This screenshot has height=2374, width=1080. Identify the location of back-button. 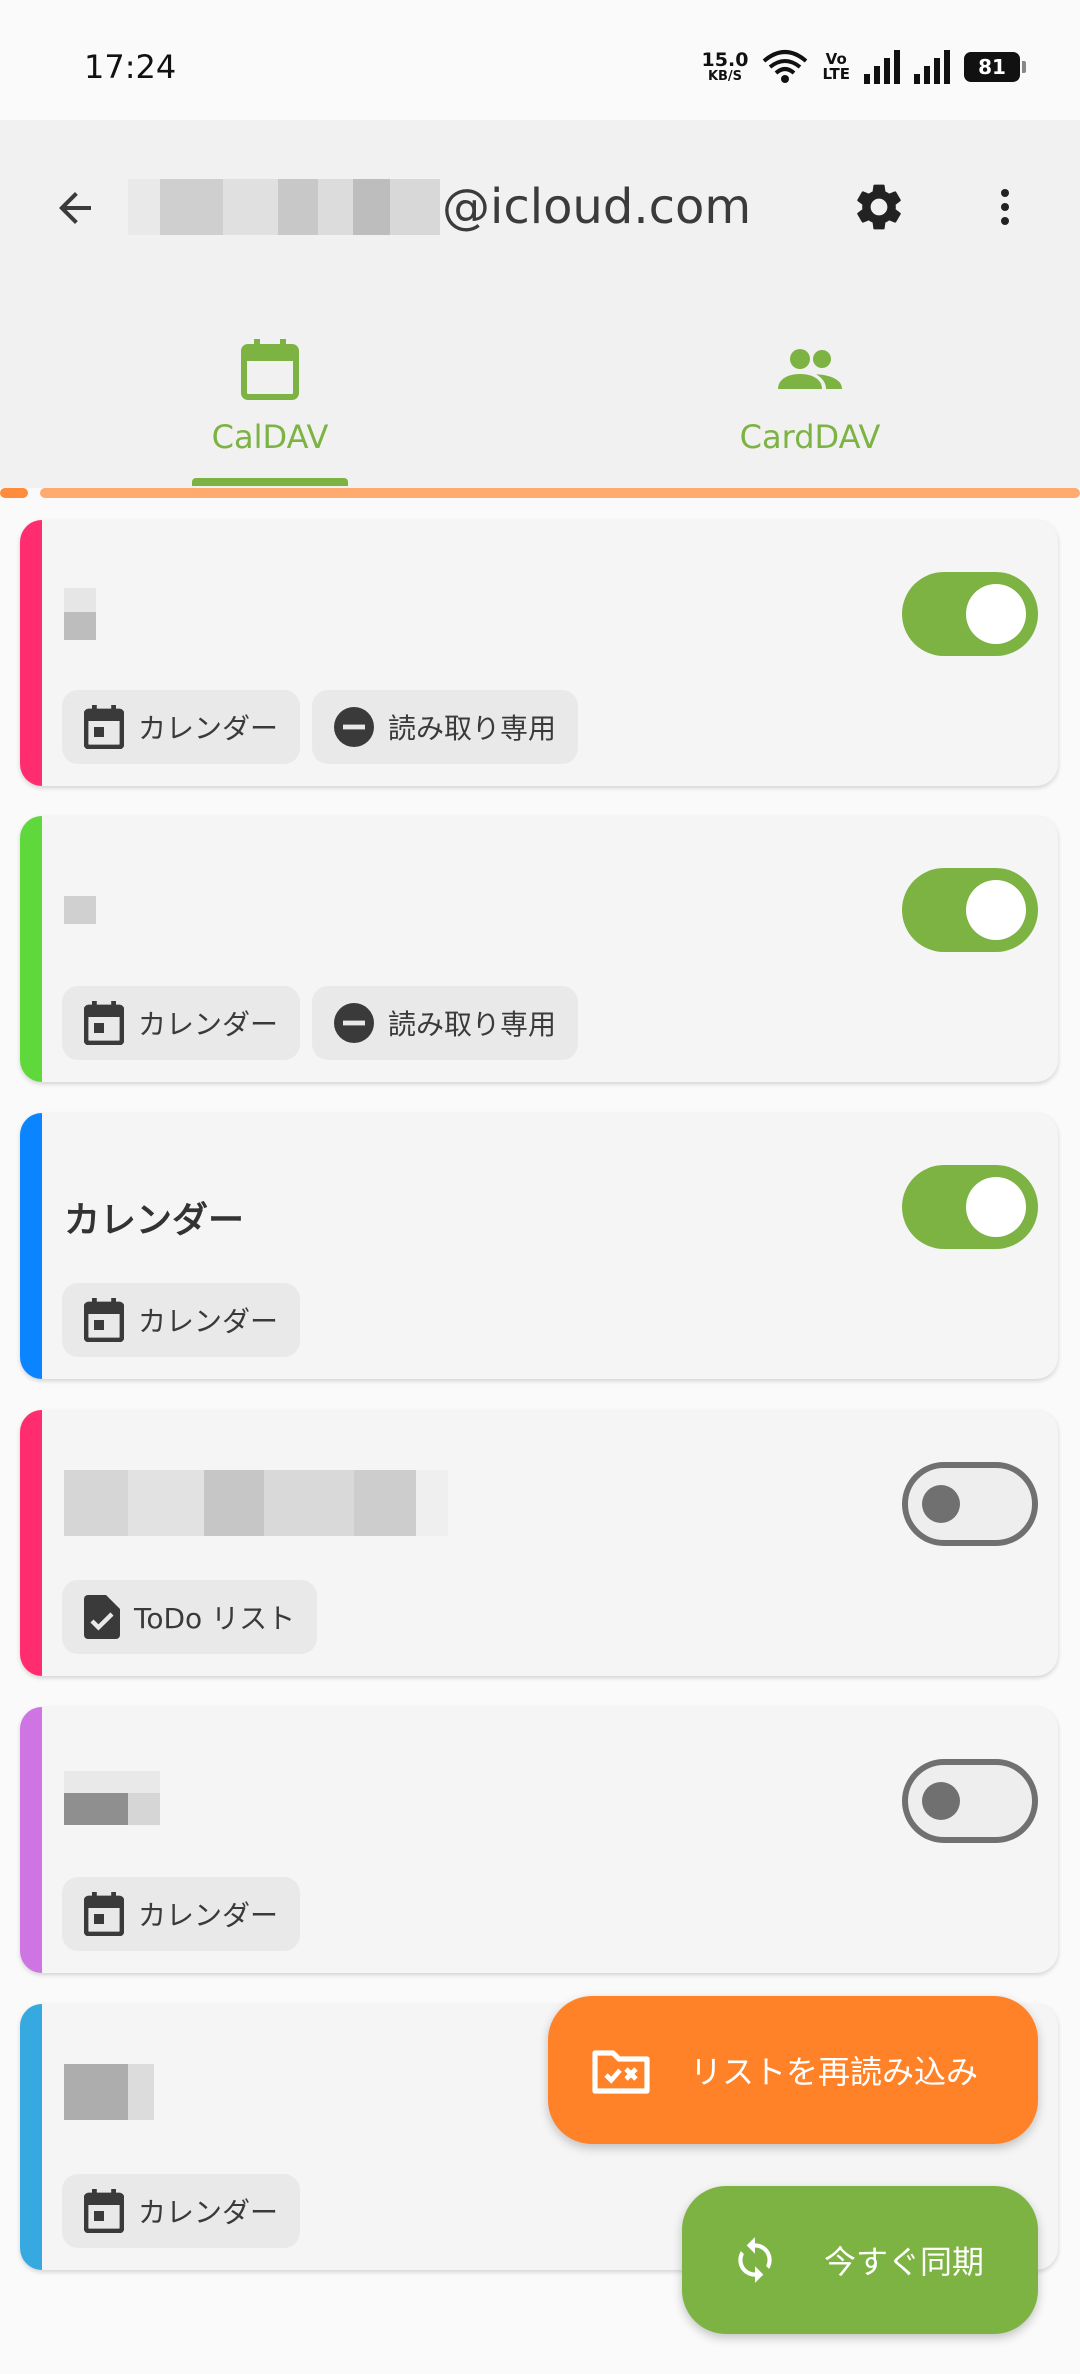
(75, 208).